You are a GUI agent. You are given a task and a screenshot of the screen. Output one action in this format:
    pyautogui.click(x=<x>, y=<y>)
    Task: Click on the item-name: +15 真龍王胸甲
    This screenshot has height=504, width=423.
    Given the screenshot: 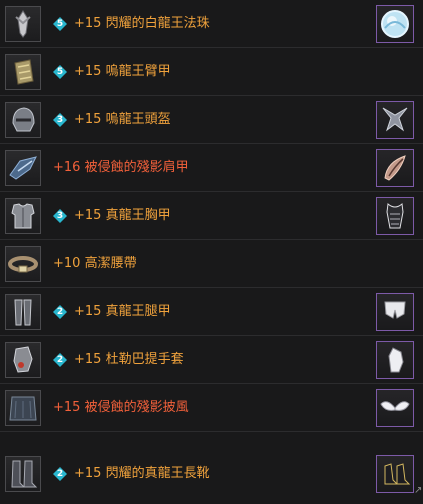 What is the action you would take?
    pyautogui.click(x=122, y=215)
    